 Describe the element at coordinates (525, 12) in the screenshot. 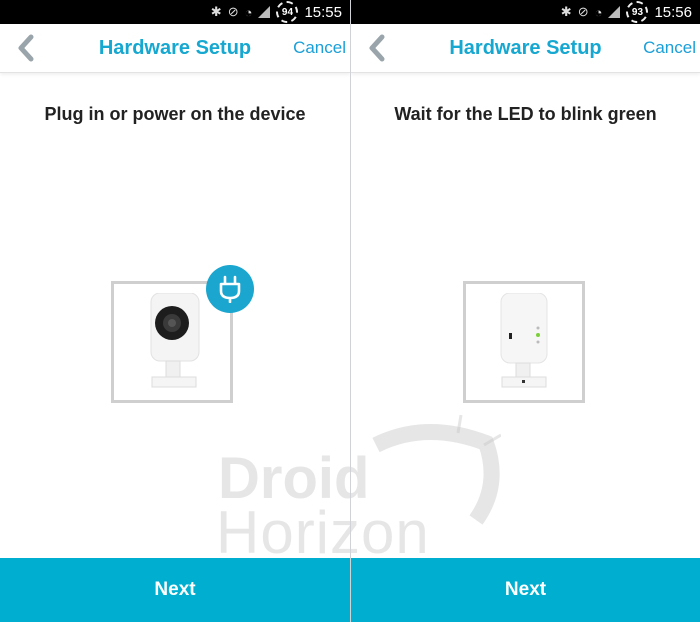

I see `status-bar: ✱ ⊘ ◔ 93 15:56` at that location.